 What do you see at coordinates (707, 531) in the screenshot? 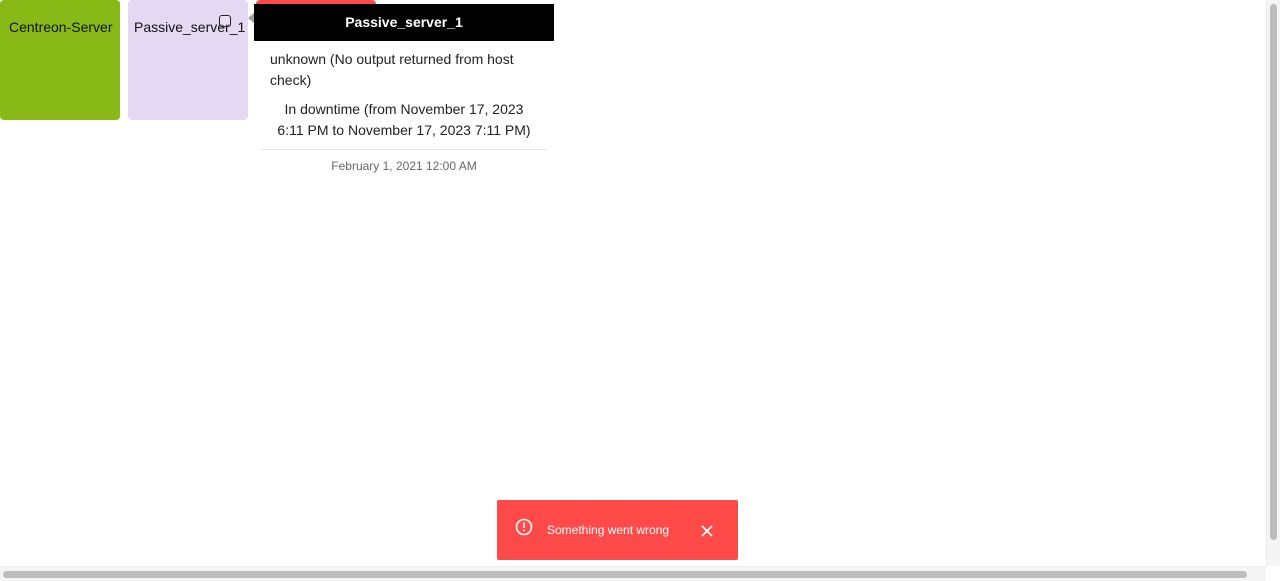
I see `close-icon` at bounding box center [707, 531].